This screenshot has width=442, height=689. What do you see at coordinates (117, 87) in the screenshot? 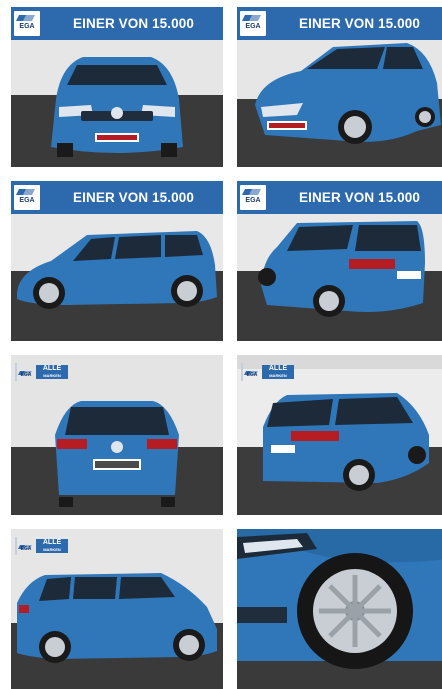
I see `gallery-photo-1: EGA EINER VON 15.000` at bounding box center [117, 87].